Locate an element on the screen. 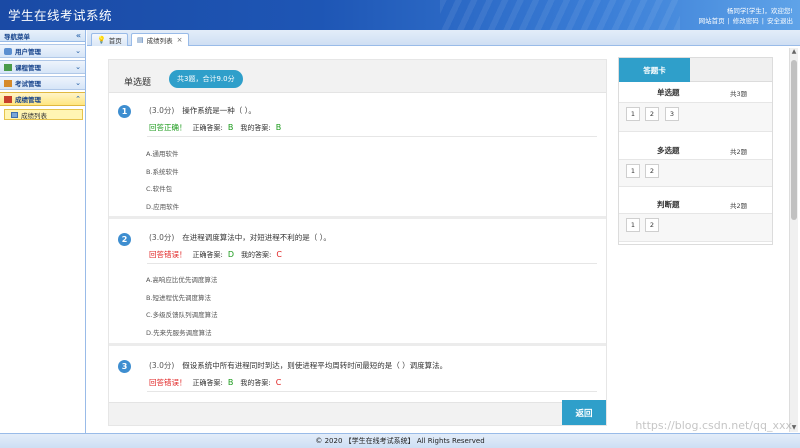  sidebar-item-label: 课程管理 is located at coordinates (28, 68).